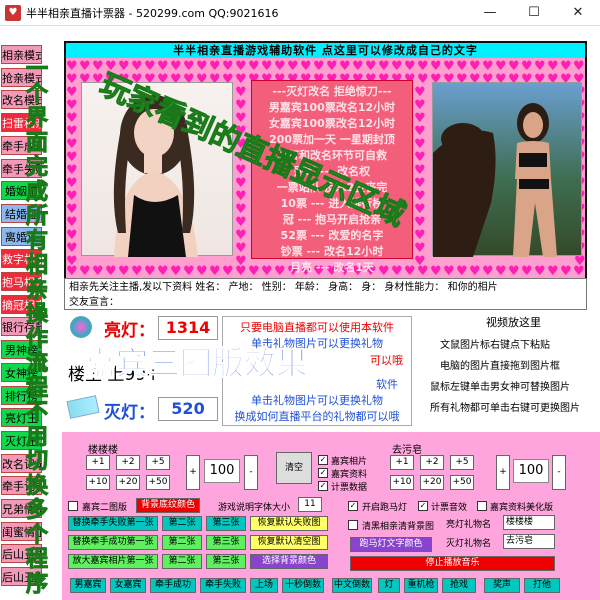  Describe the element at coordinates (503, 472) in the screenshot. I see `right-add-button: +` at that location.